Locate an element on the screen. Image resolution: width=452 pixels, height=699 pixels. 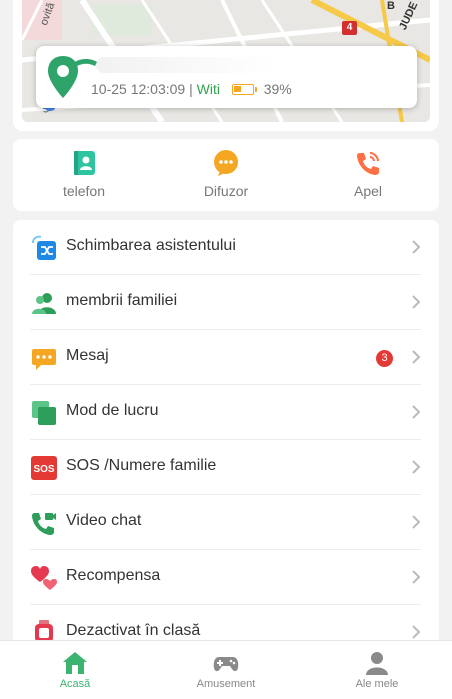
family-members-icon is located at coordinates (44, 303).